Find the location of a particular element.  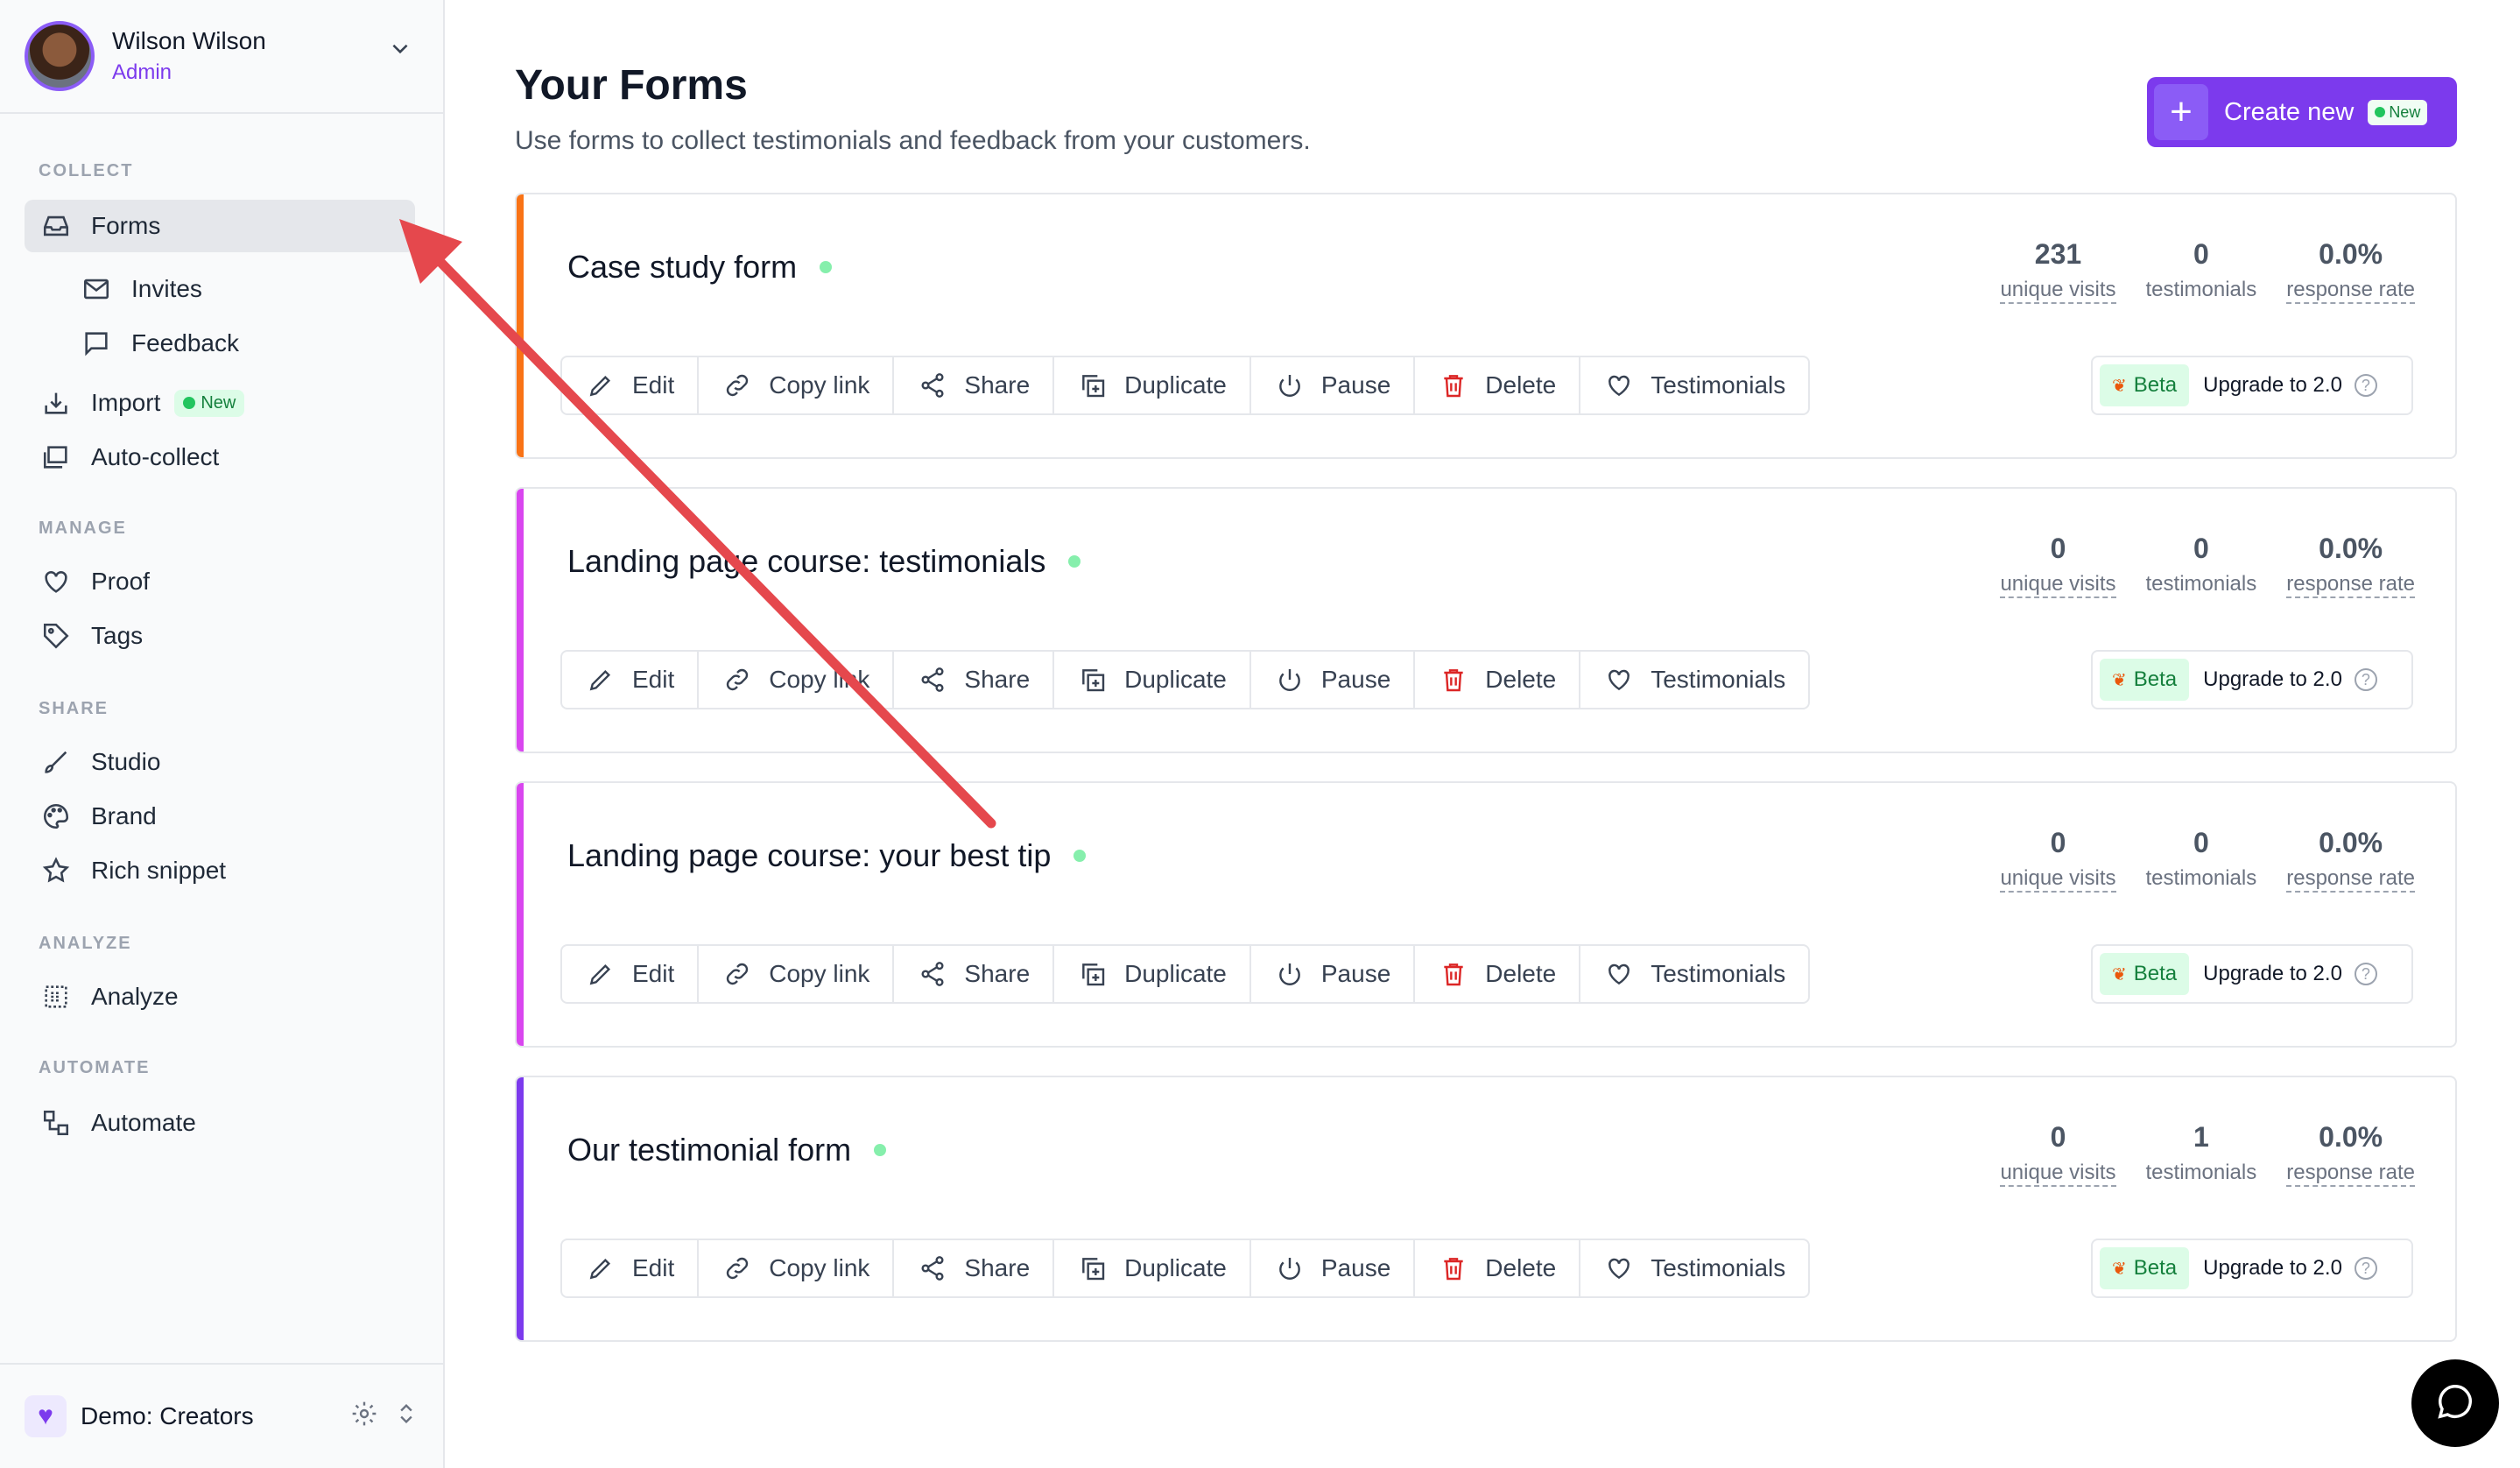

sidebar-item-auto-collect: Auto-collect is located at coordinates (219, 457).